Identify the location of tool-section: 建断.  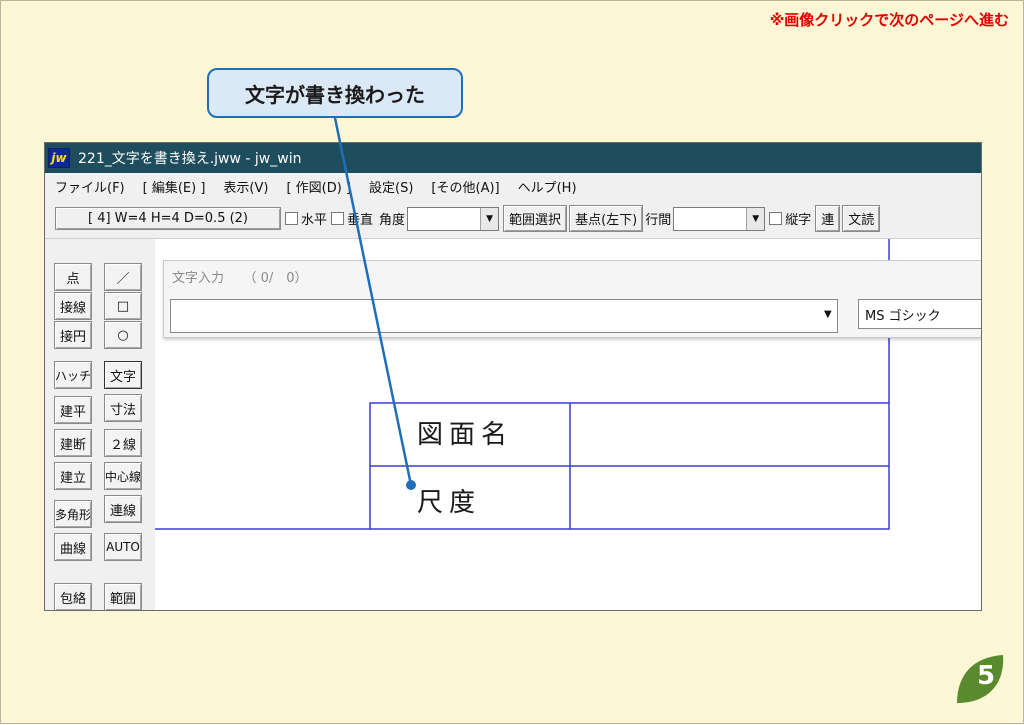
(73, 443).